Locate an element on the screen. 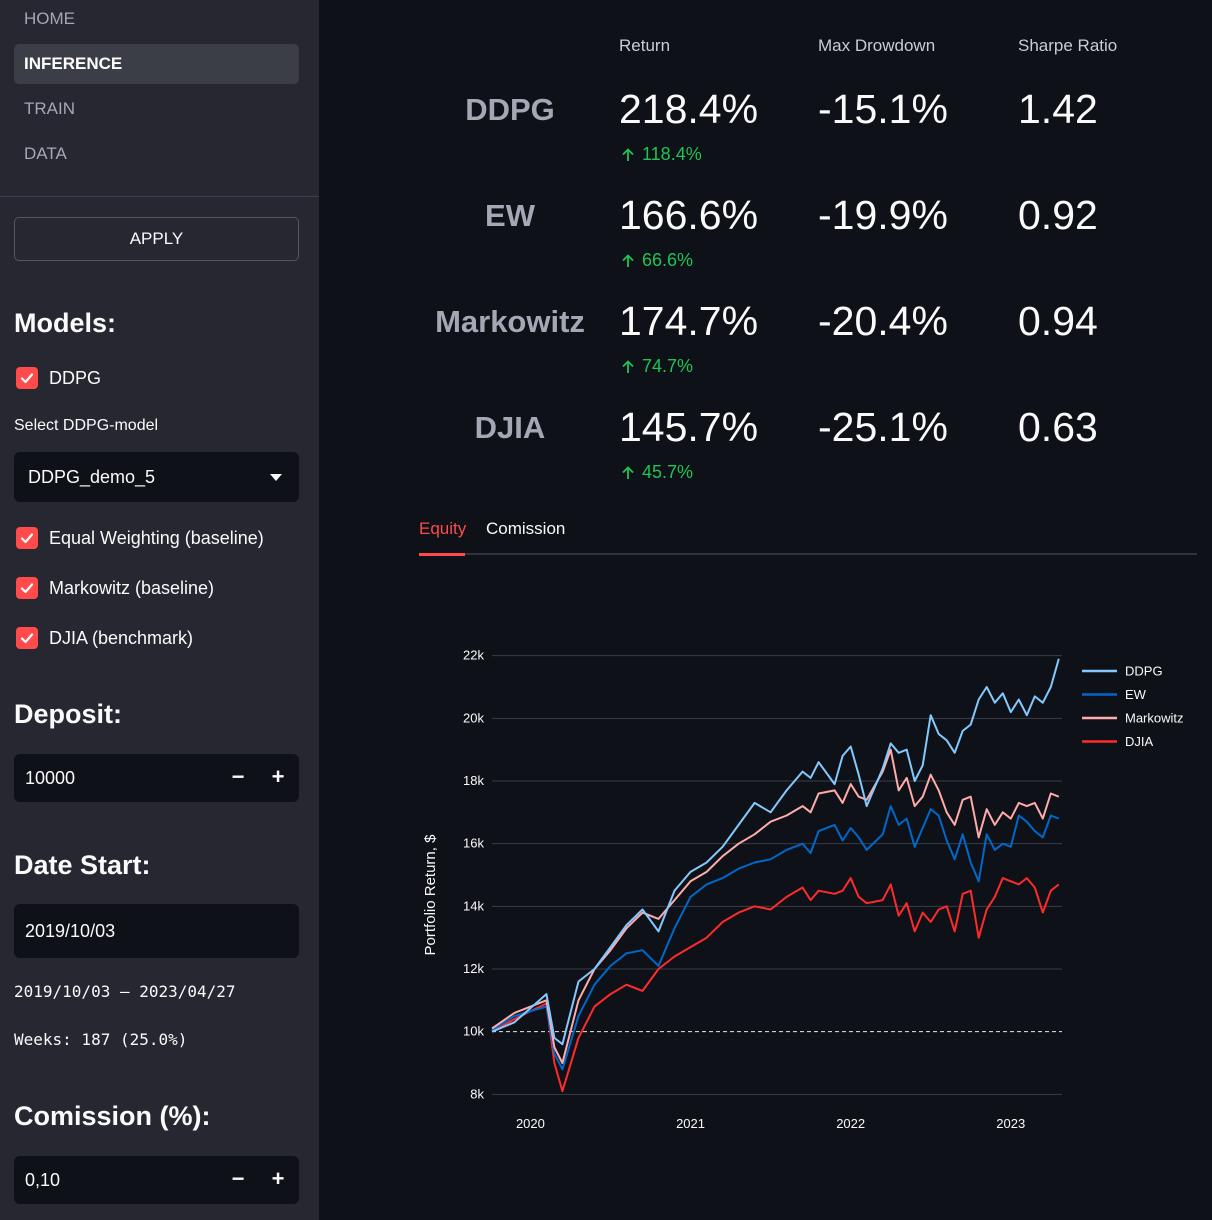 The height and width of the screenshot is (1220, 1212). drawdown-value: -25.1% is located at coordinates (883, 427).